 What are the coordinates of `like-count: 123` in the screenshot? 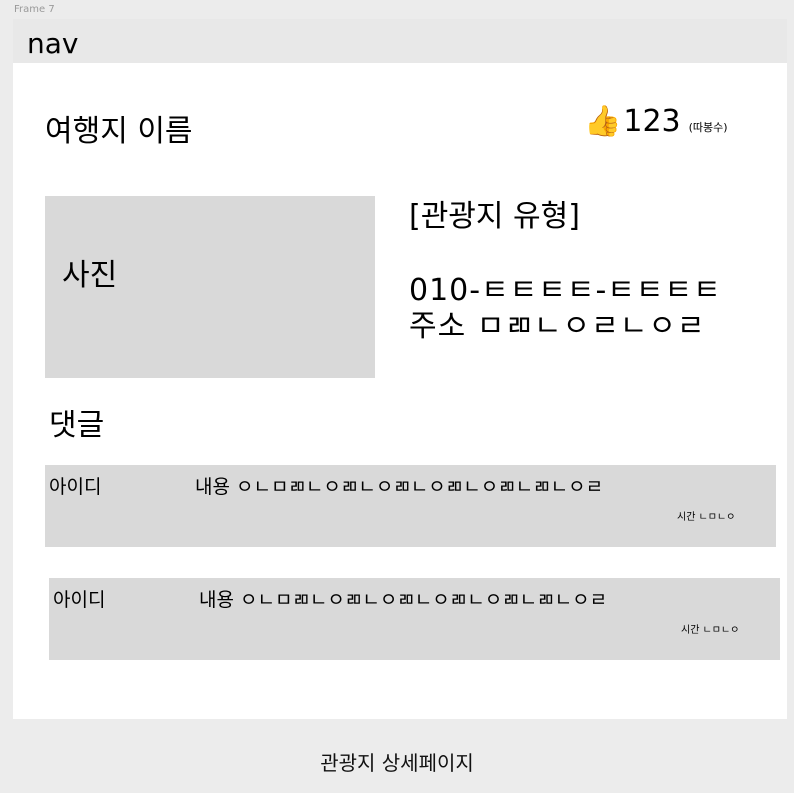 It's located at (652, 121).